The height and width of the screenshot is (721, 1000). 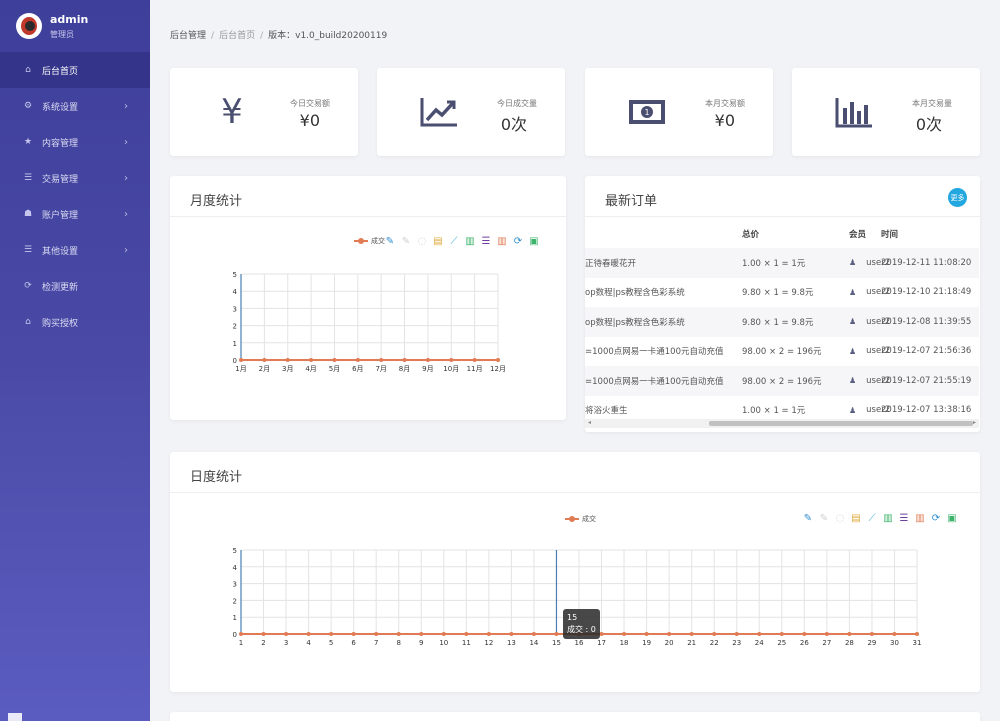 What do you see at coordinates (264, 369) in the screenshot?
I see `x-tick-label: 2月` at bounding box center [264, 369].